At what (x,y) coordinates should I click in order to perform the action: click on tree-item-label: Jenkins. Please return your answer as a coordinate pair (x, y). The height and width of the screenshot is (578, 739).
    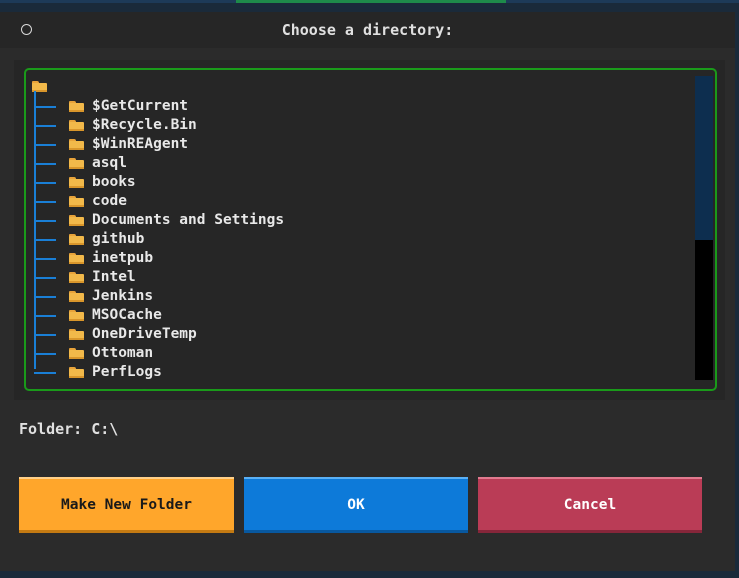
    Looking at the image, I should click on (123, 296).